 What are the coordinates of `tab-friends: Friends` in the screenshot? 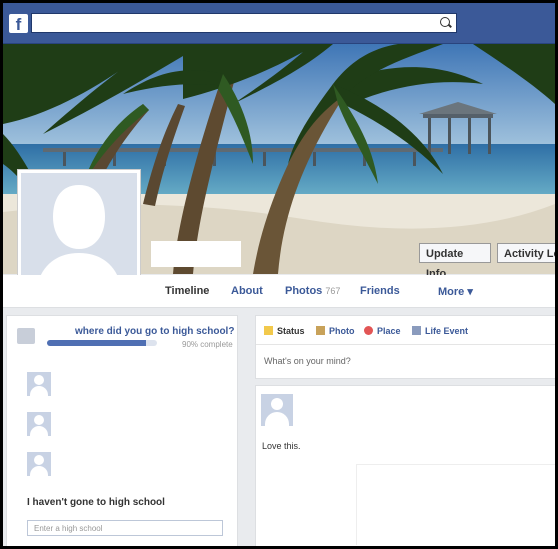 It's located at (380, 291).